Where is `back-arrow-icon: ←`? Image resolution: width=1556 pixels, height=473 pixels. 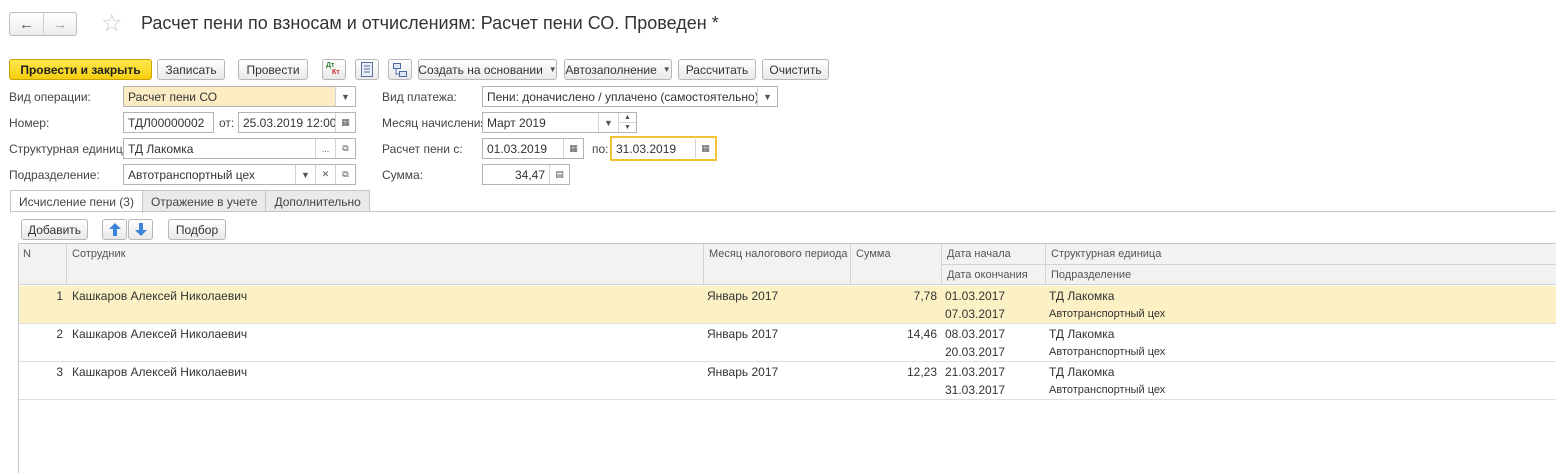 back-arrow-icon: ← is located at coordinates (26, 24).